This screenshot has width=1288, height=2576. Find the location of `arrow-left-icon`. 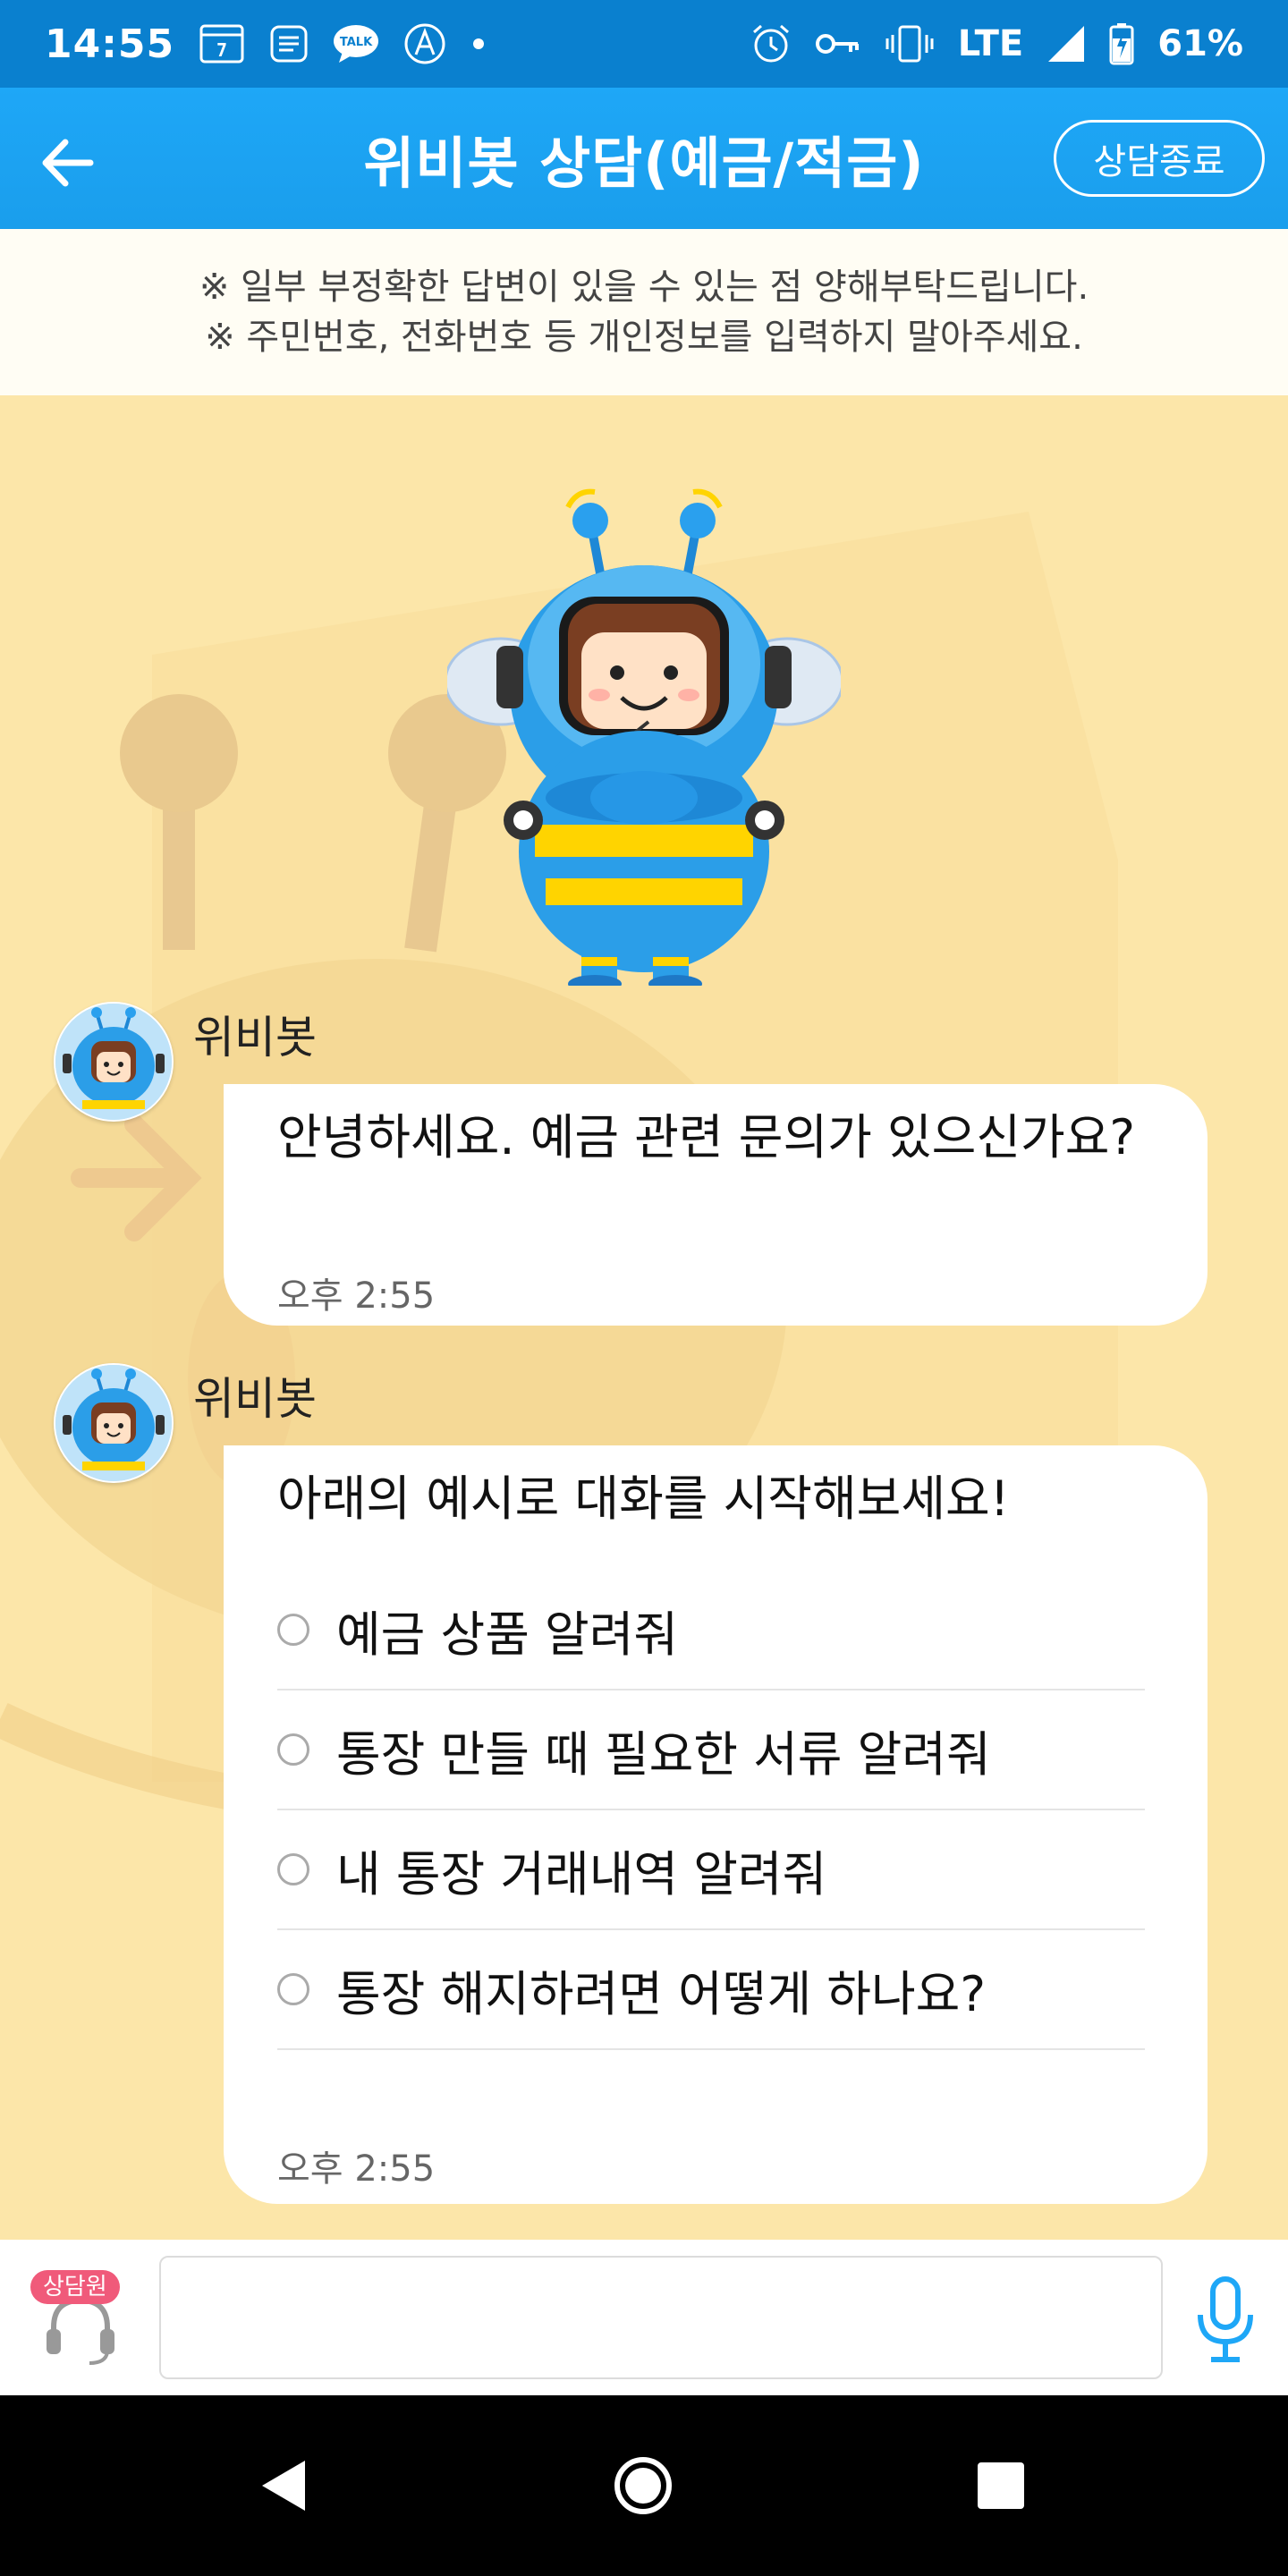

arrow-left-icon is located at coordinates (68, 163).